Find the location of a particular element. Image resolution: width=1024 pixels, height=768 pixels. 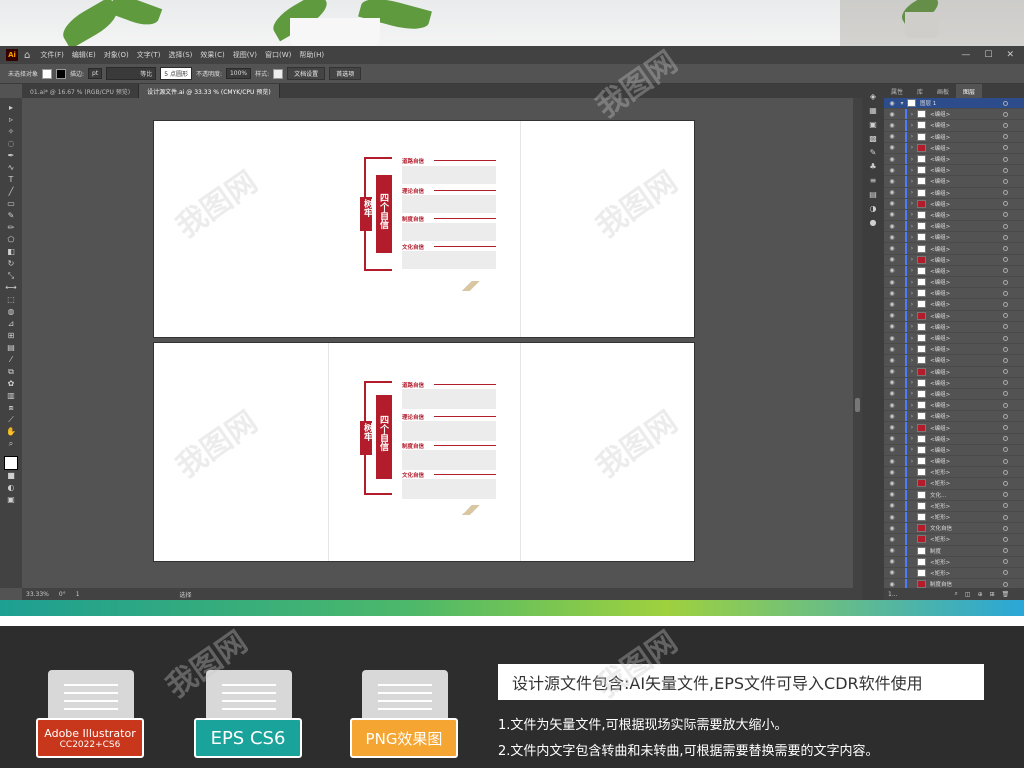

layer-name: 图层 1 is located at coordinates (961, 103).